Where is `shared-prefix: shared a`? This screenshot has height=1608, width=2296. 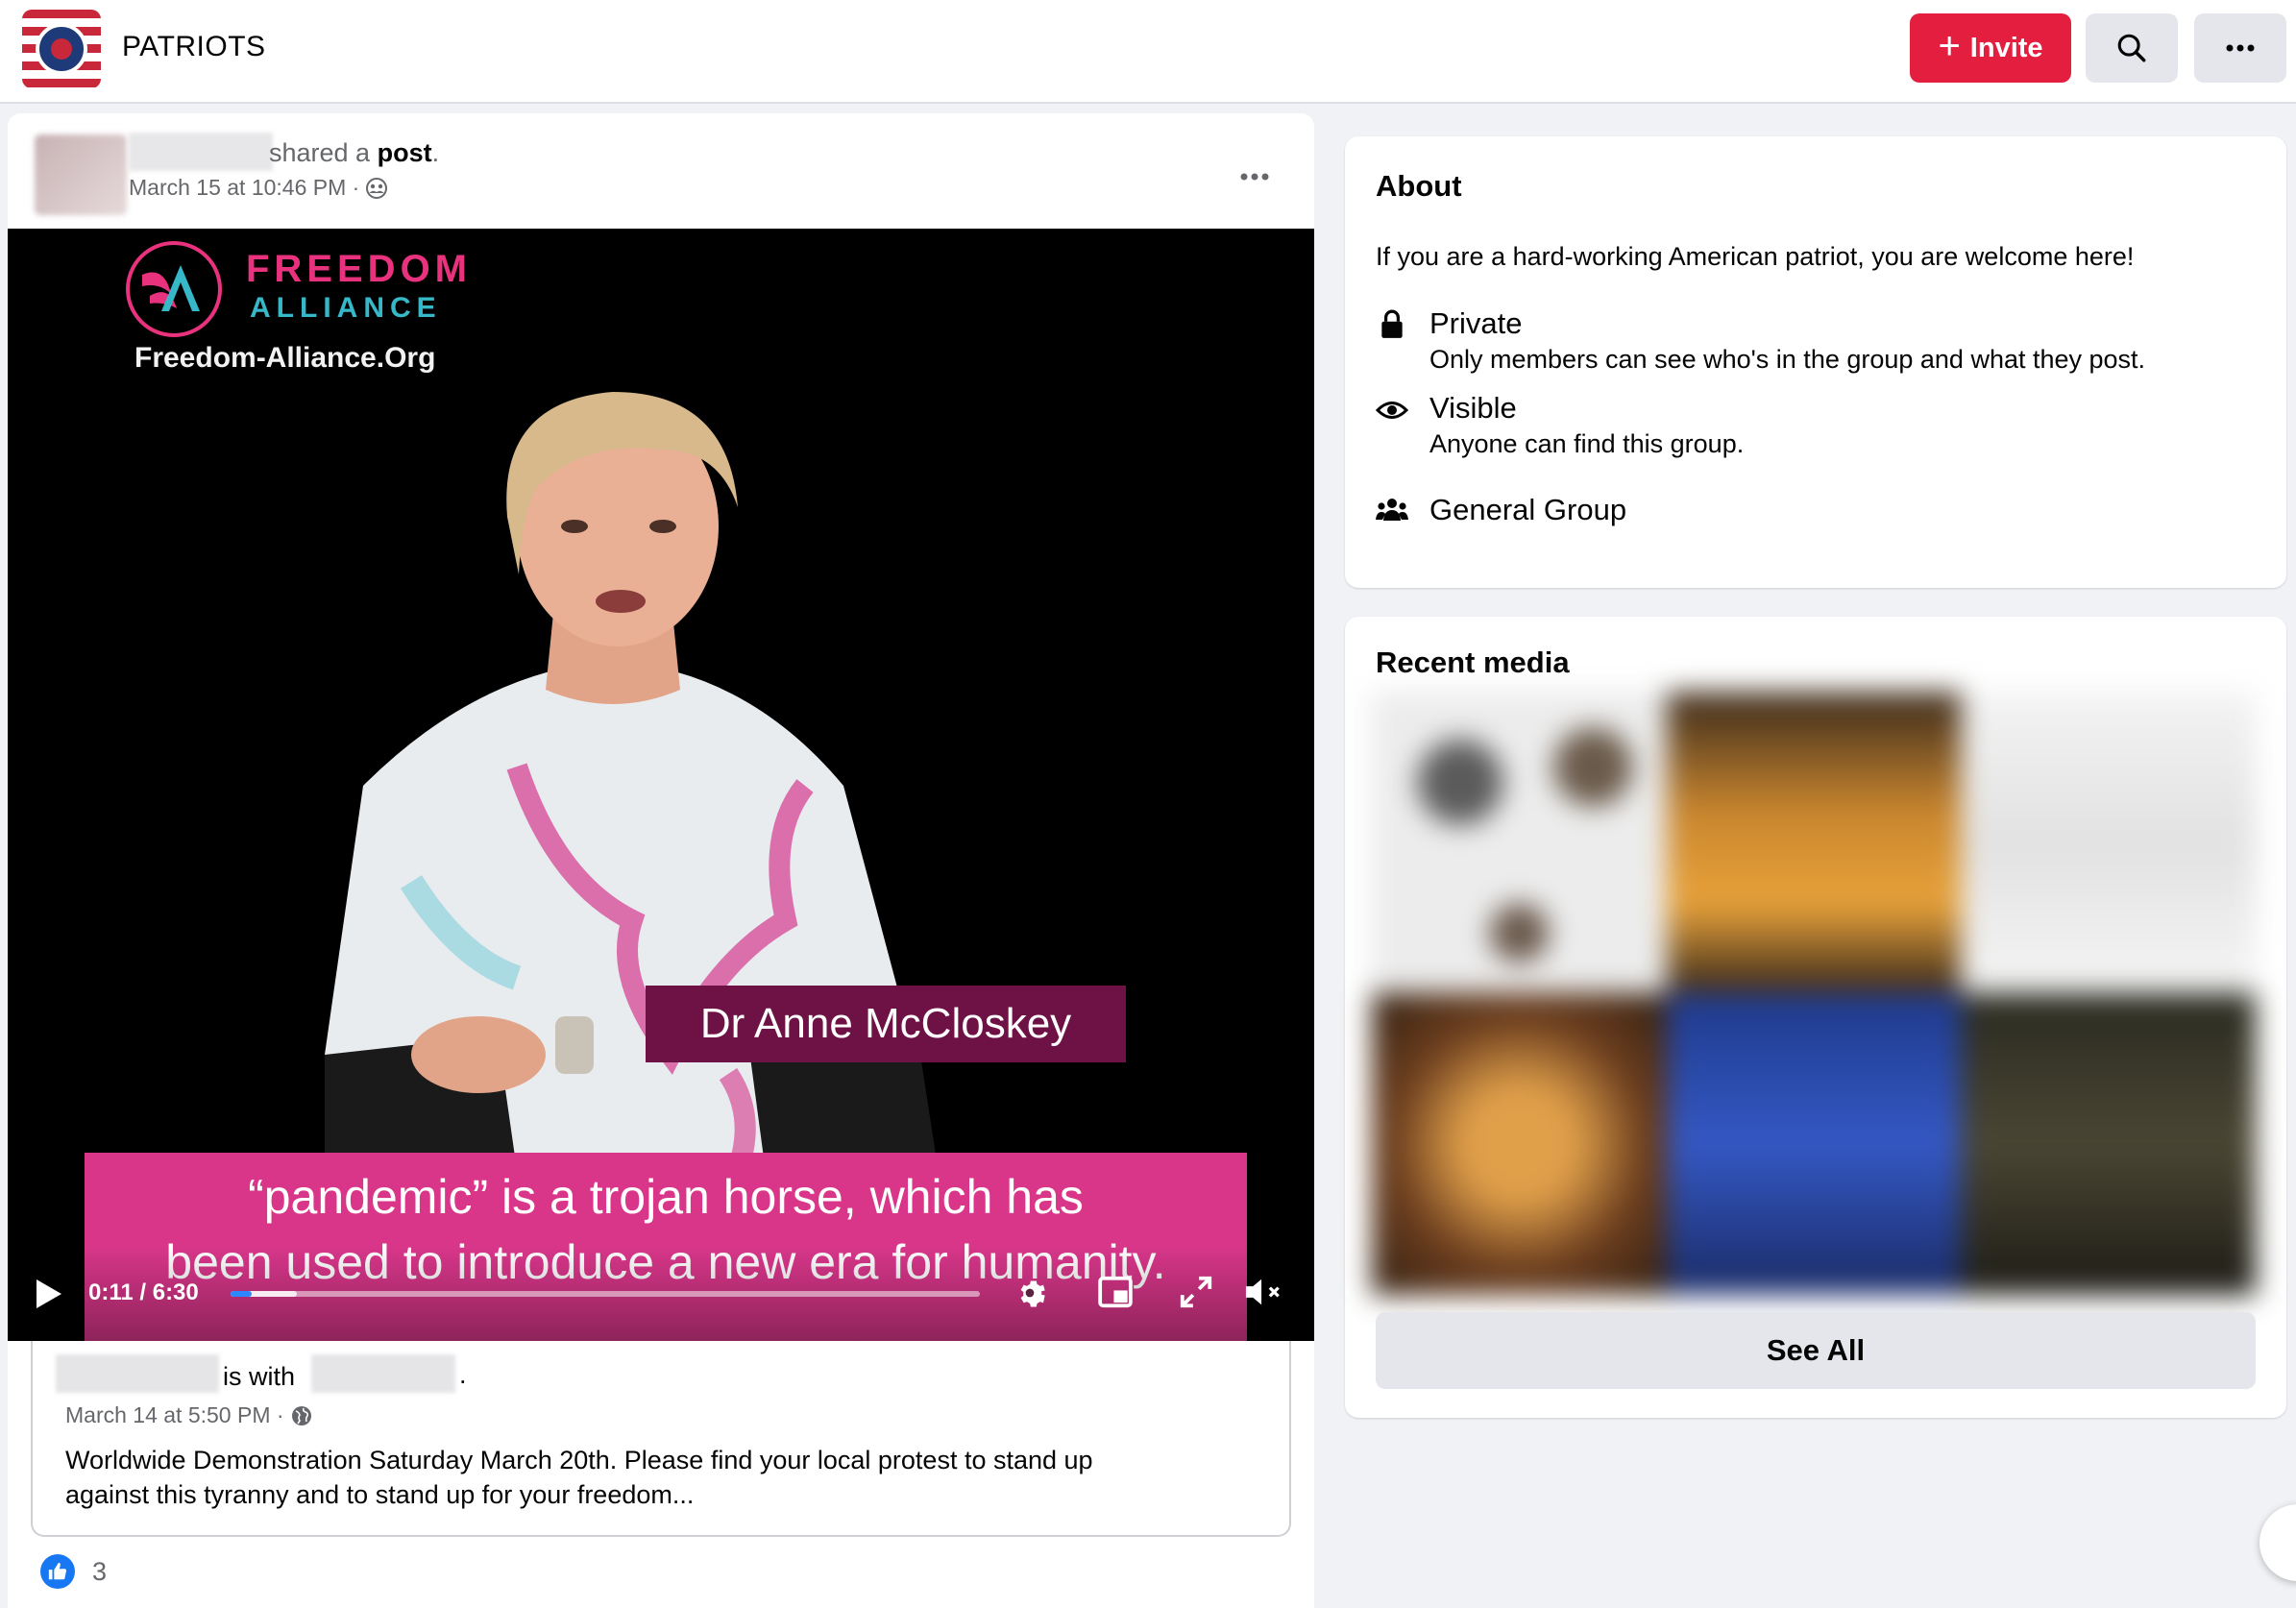 shared-prefix: shared a is located at coordinates (323, 152).